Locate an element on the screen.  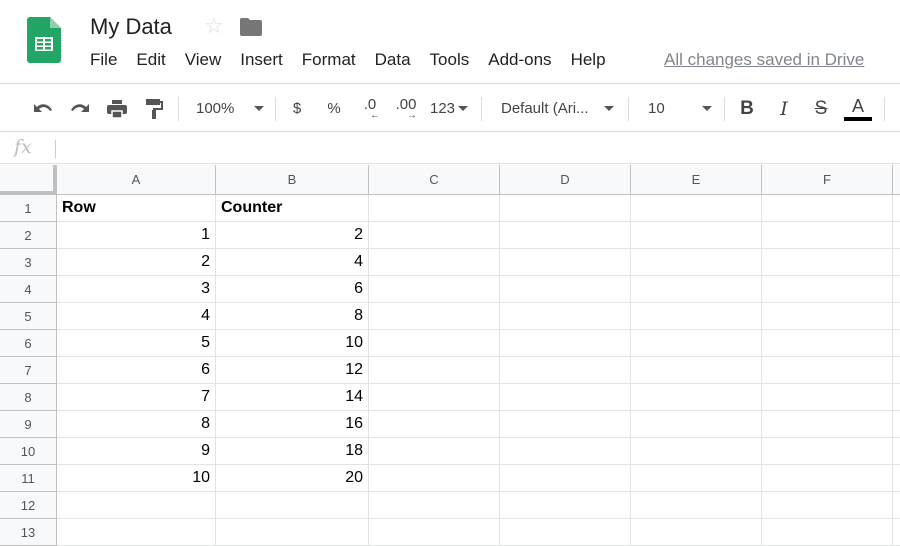
paint-format-button is located at coordinates (154, 108).